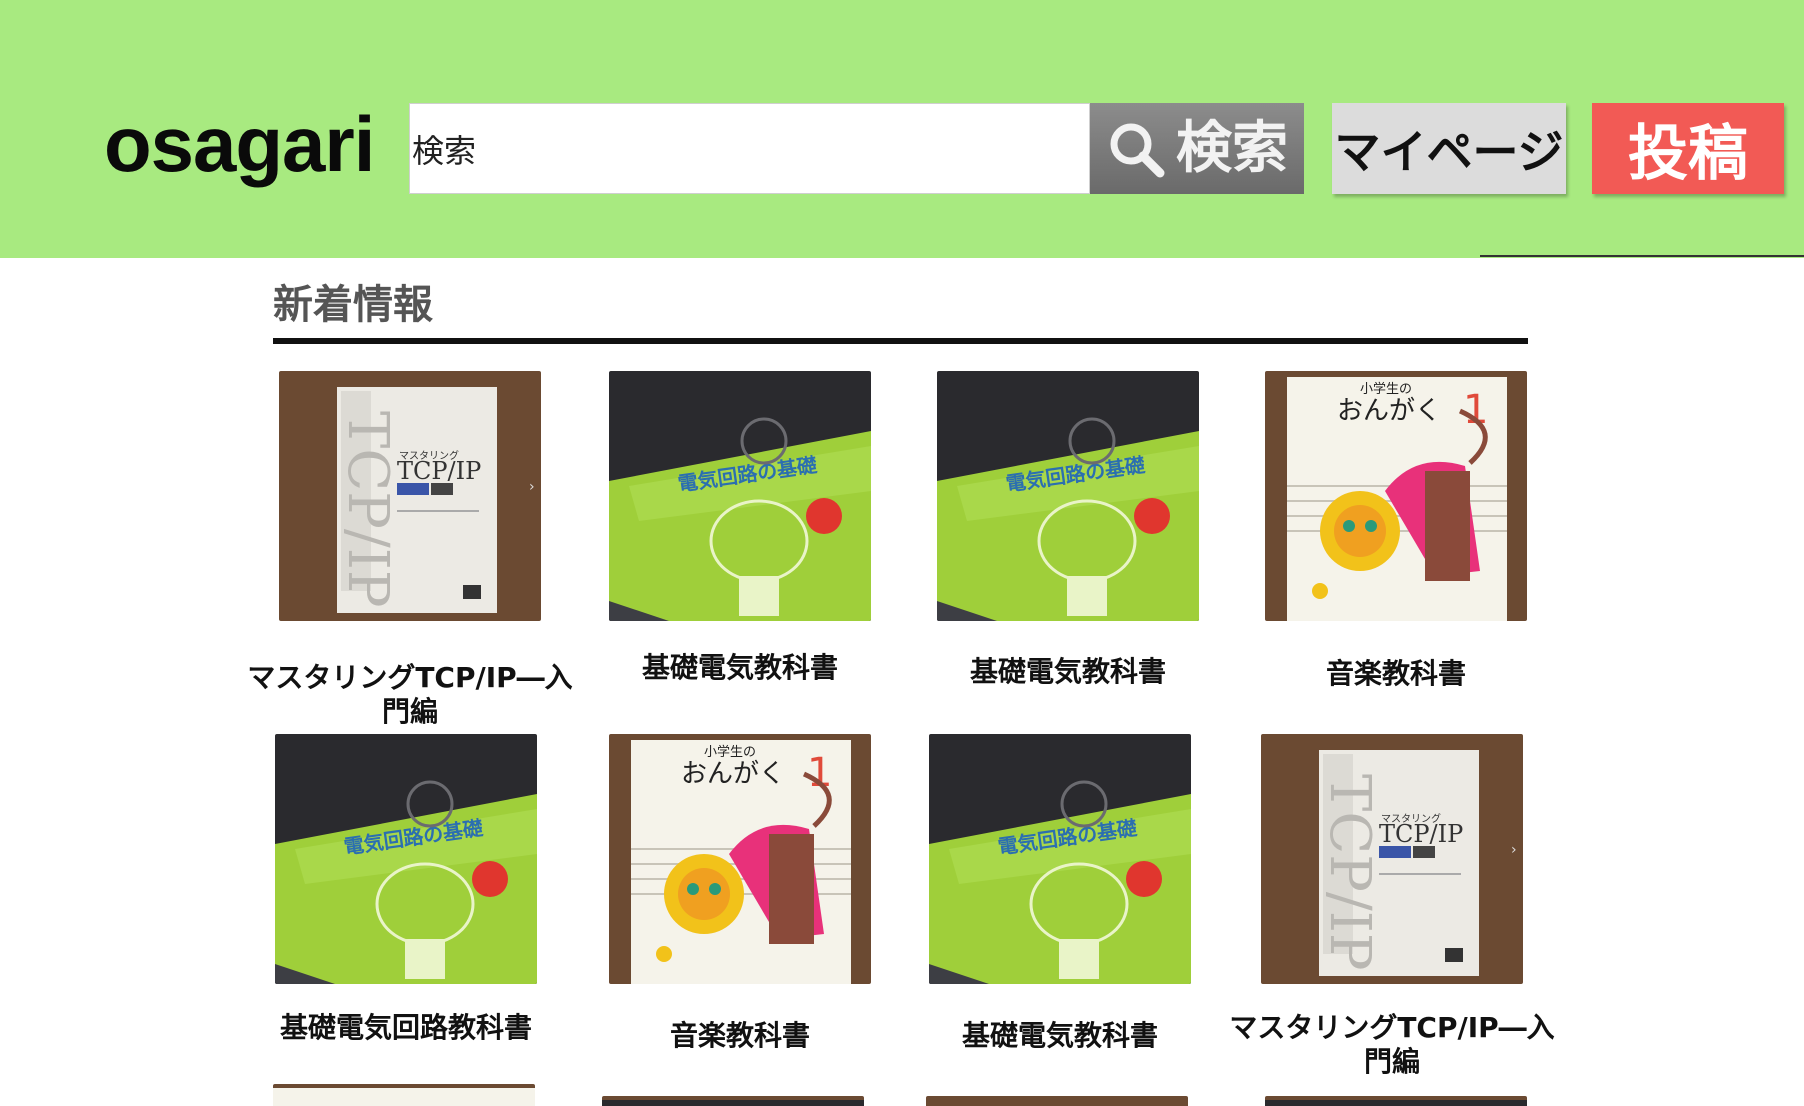  Describe the element at coordinates (239, 144) in the screenshot. I see `site-logo: osagari` at that location.